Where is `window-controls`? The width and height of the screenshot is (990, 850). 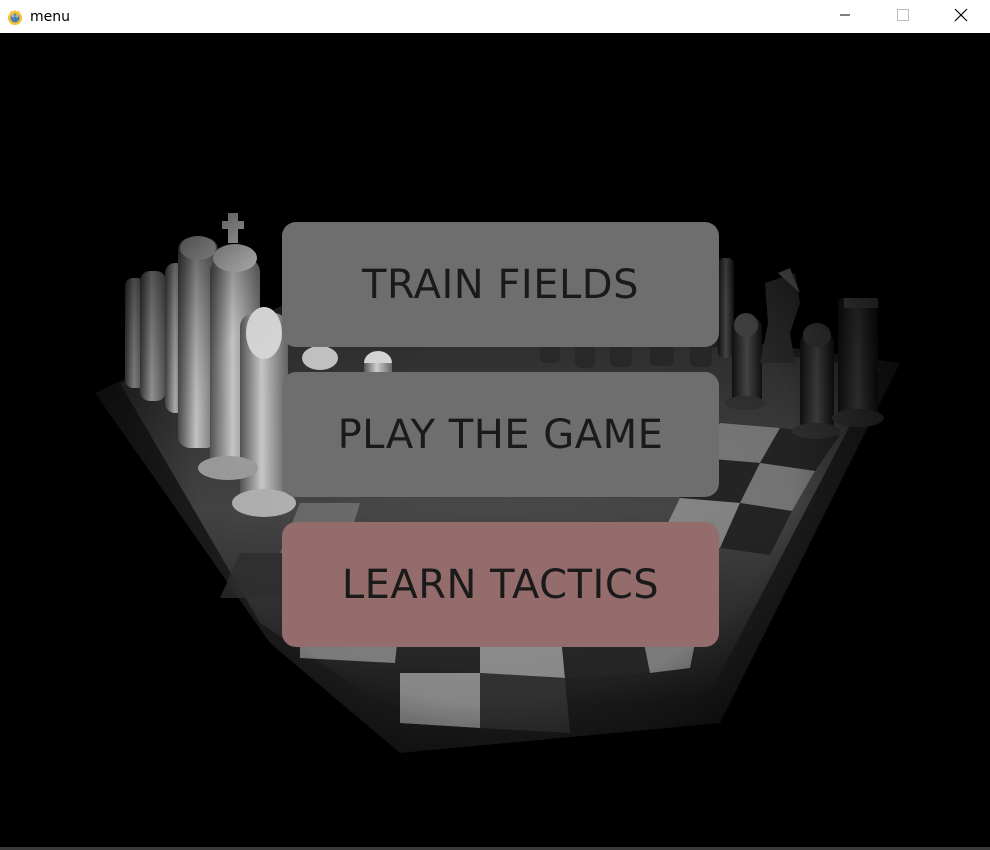 window-controls is located at coordinates (903, 16).